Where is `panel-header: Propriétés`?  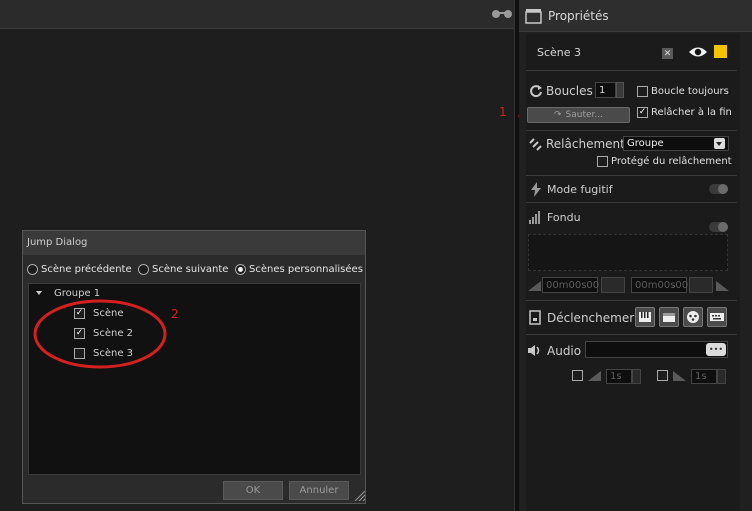
panel-header: Propriétés is located at coordinates (635, 16).